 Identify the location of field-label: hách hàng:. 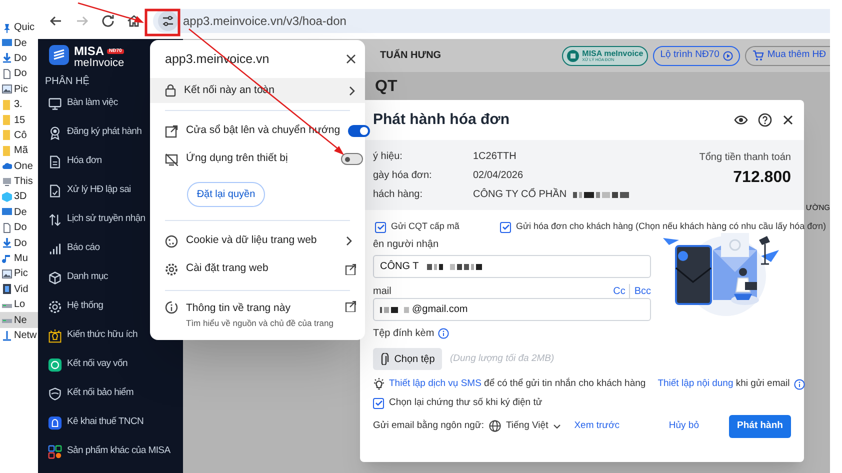
(398, 195).